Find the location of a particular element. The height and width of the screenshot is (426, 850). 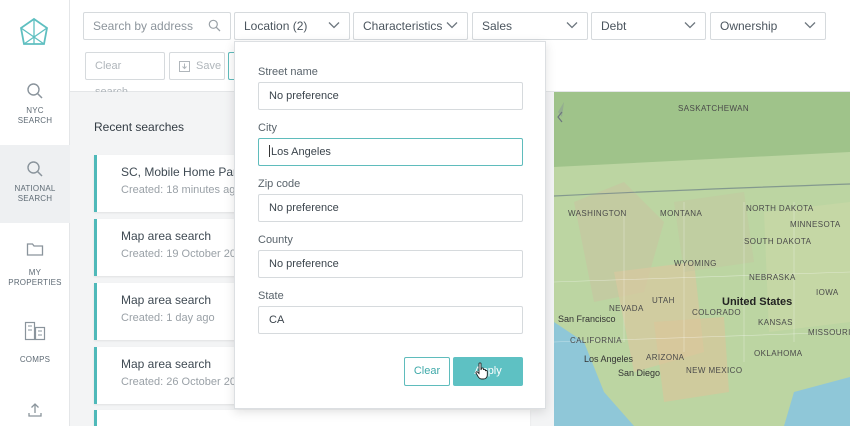

zip-code-input: No preference is located at coordinates (390, 208).